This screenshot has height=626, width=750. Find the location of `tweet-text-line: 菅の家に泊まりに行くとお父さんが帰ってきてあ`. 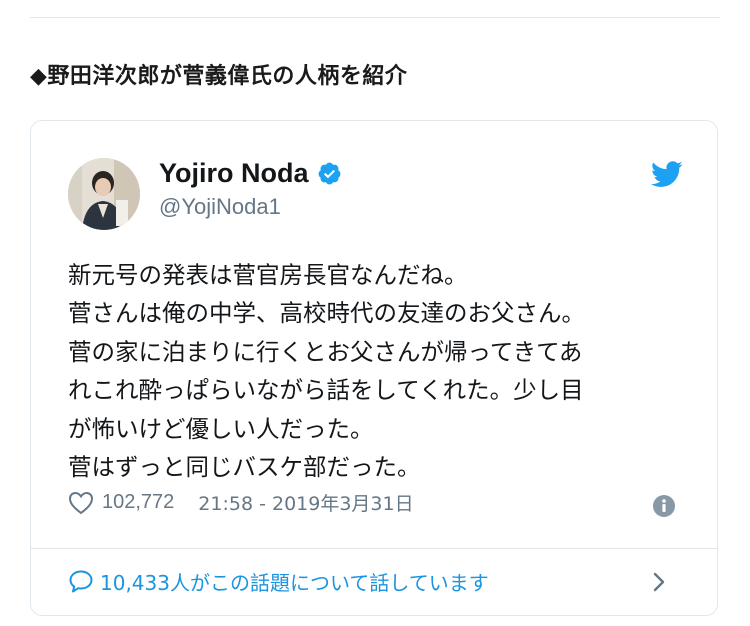

tweet-text-line: 菅の家に泊まりに行くとお父さんが帰ってきてあ is located at coordinates (325, 351).